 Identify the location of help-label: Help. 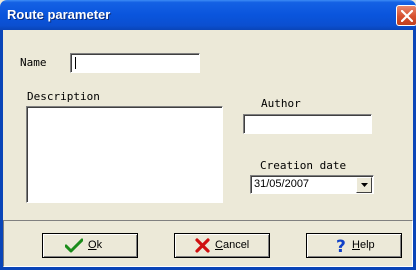
(363, 245).